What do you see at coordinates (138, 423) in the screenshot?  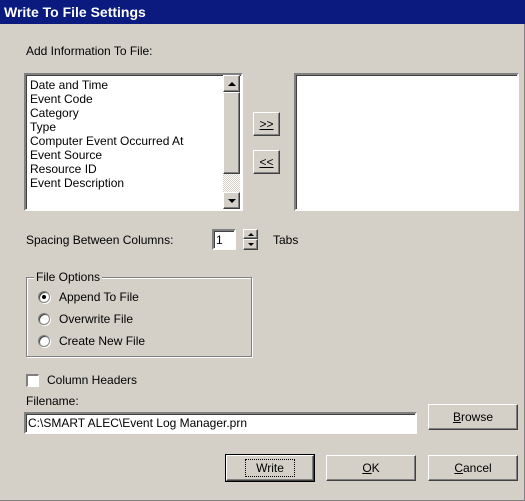 I see `filename-value: C:\SMART ALEC\Event Log Manager.prn` at bounding box center [138, 423].